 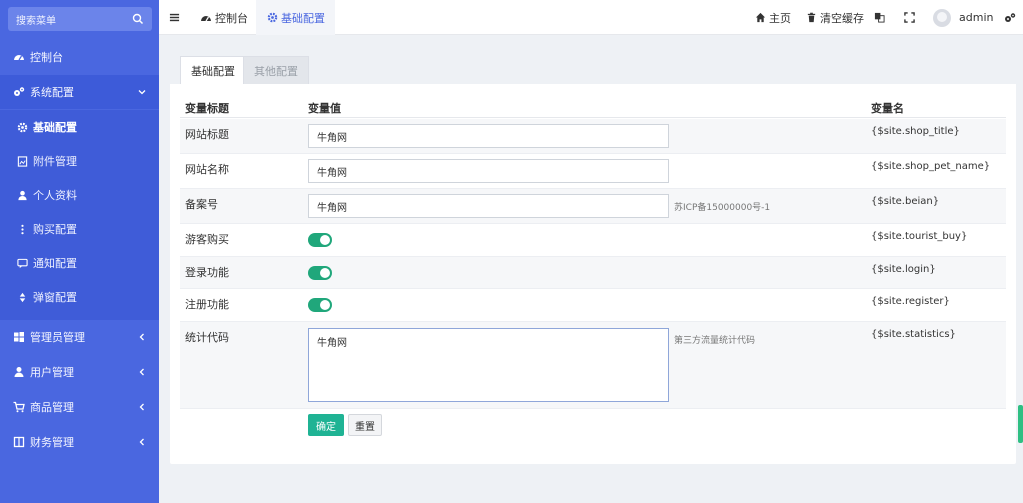 What do you see at coordinates (79, 127) in the screenshot?
I see `submenu-item-basic-config: 基础配置` at bounding box center [79, 127].